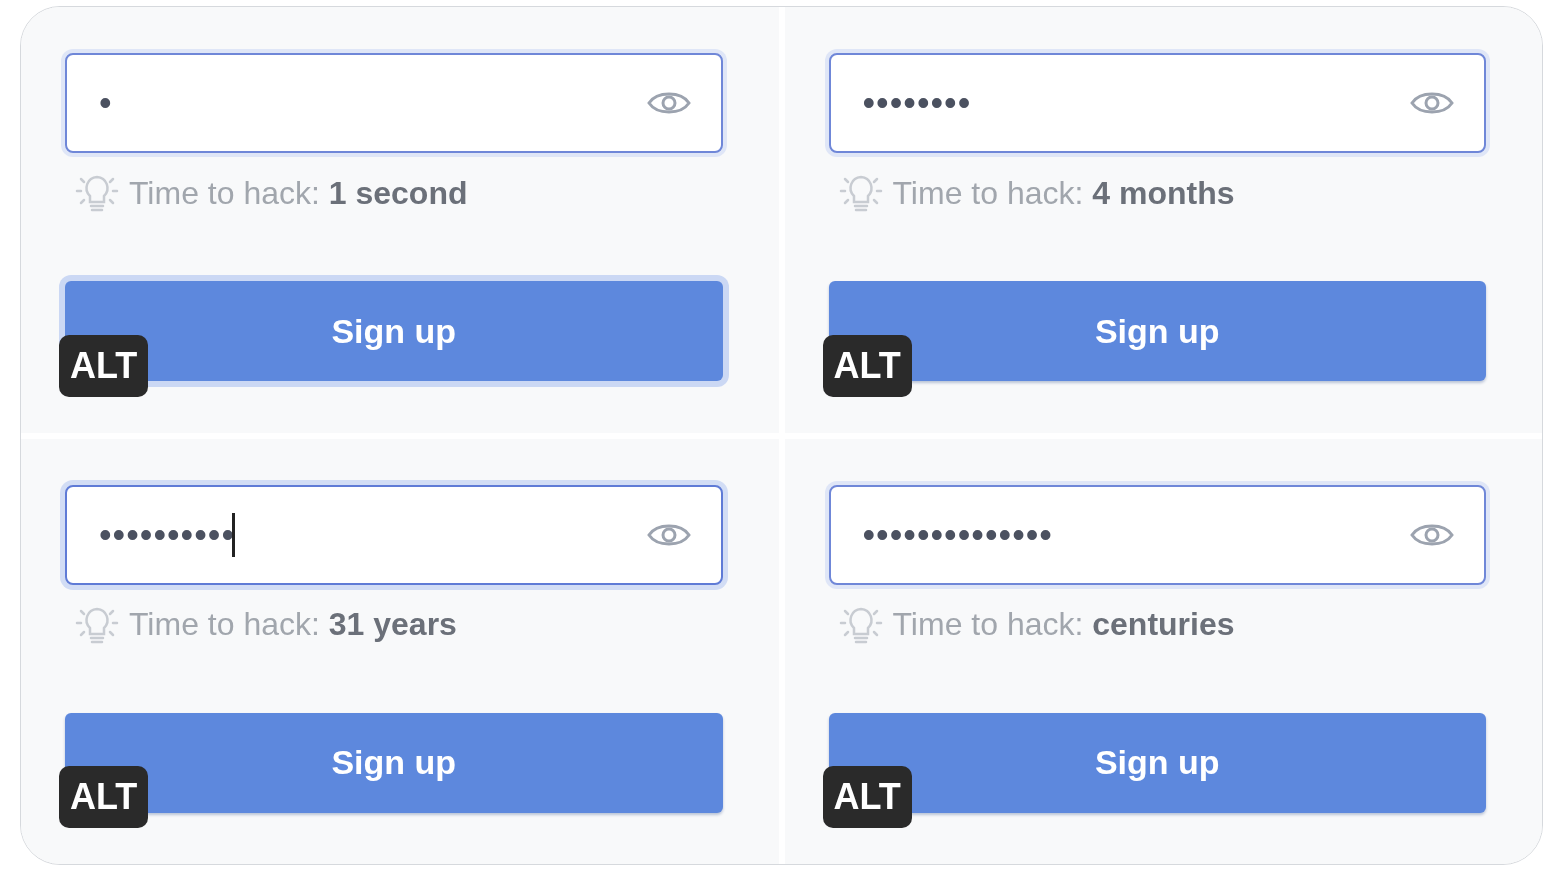 Image resolution: width=1559 pixels, height=890 pixels. Describe the element at coordinates (293, 624) in the screenshot. I see `time-to-hack-text: Time to hack: 31 years` at that location.